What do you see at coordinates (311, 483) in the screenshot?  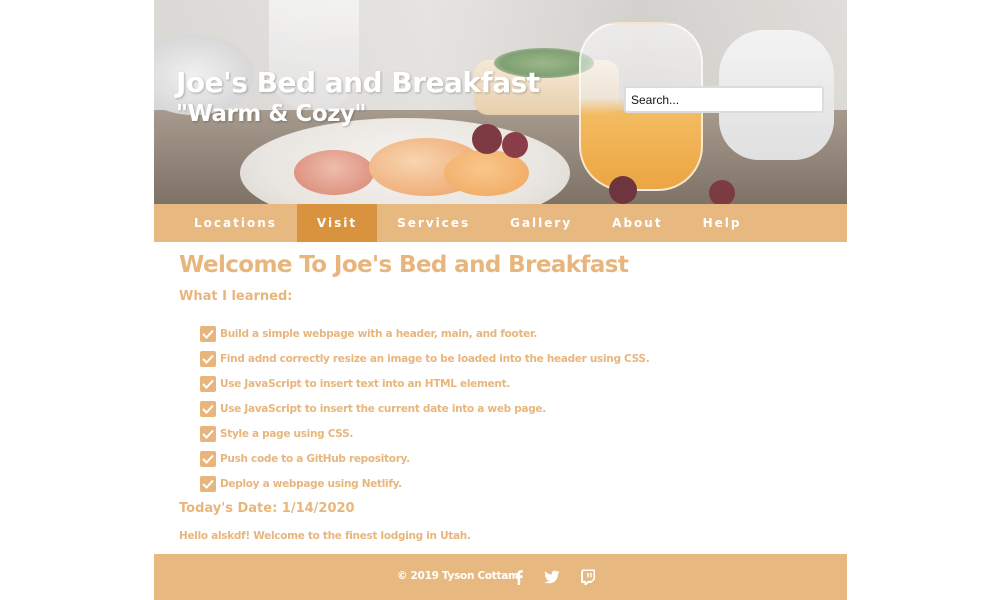 I see `list-item-text: Deploy a webpage using Netlify.` at bounding box center [311, 483].